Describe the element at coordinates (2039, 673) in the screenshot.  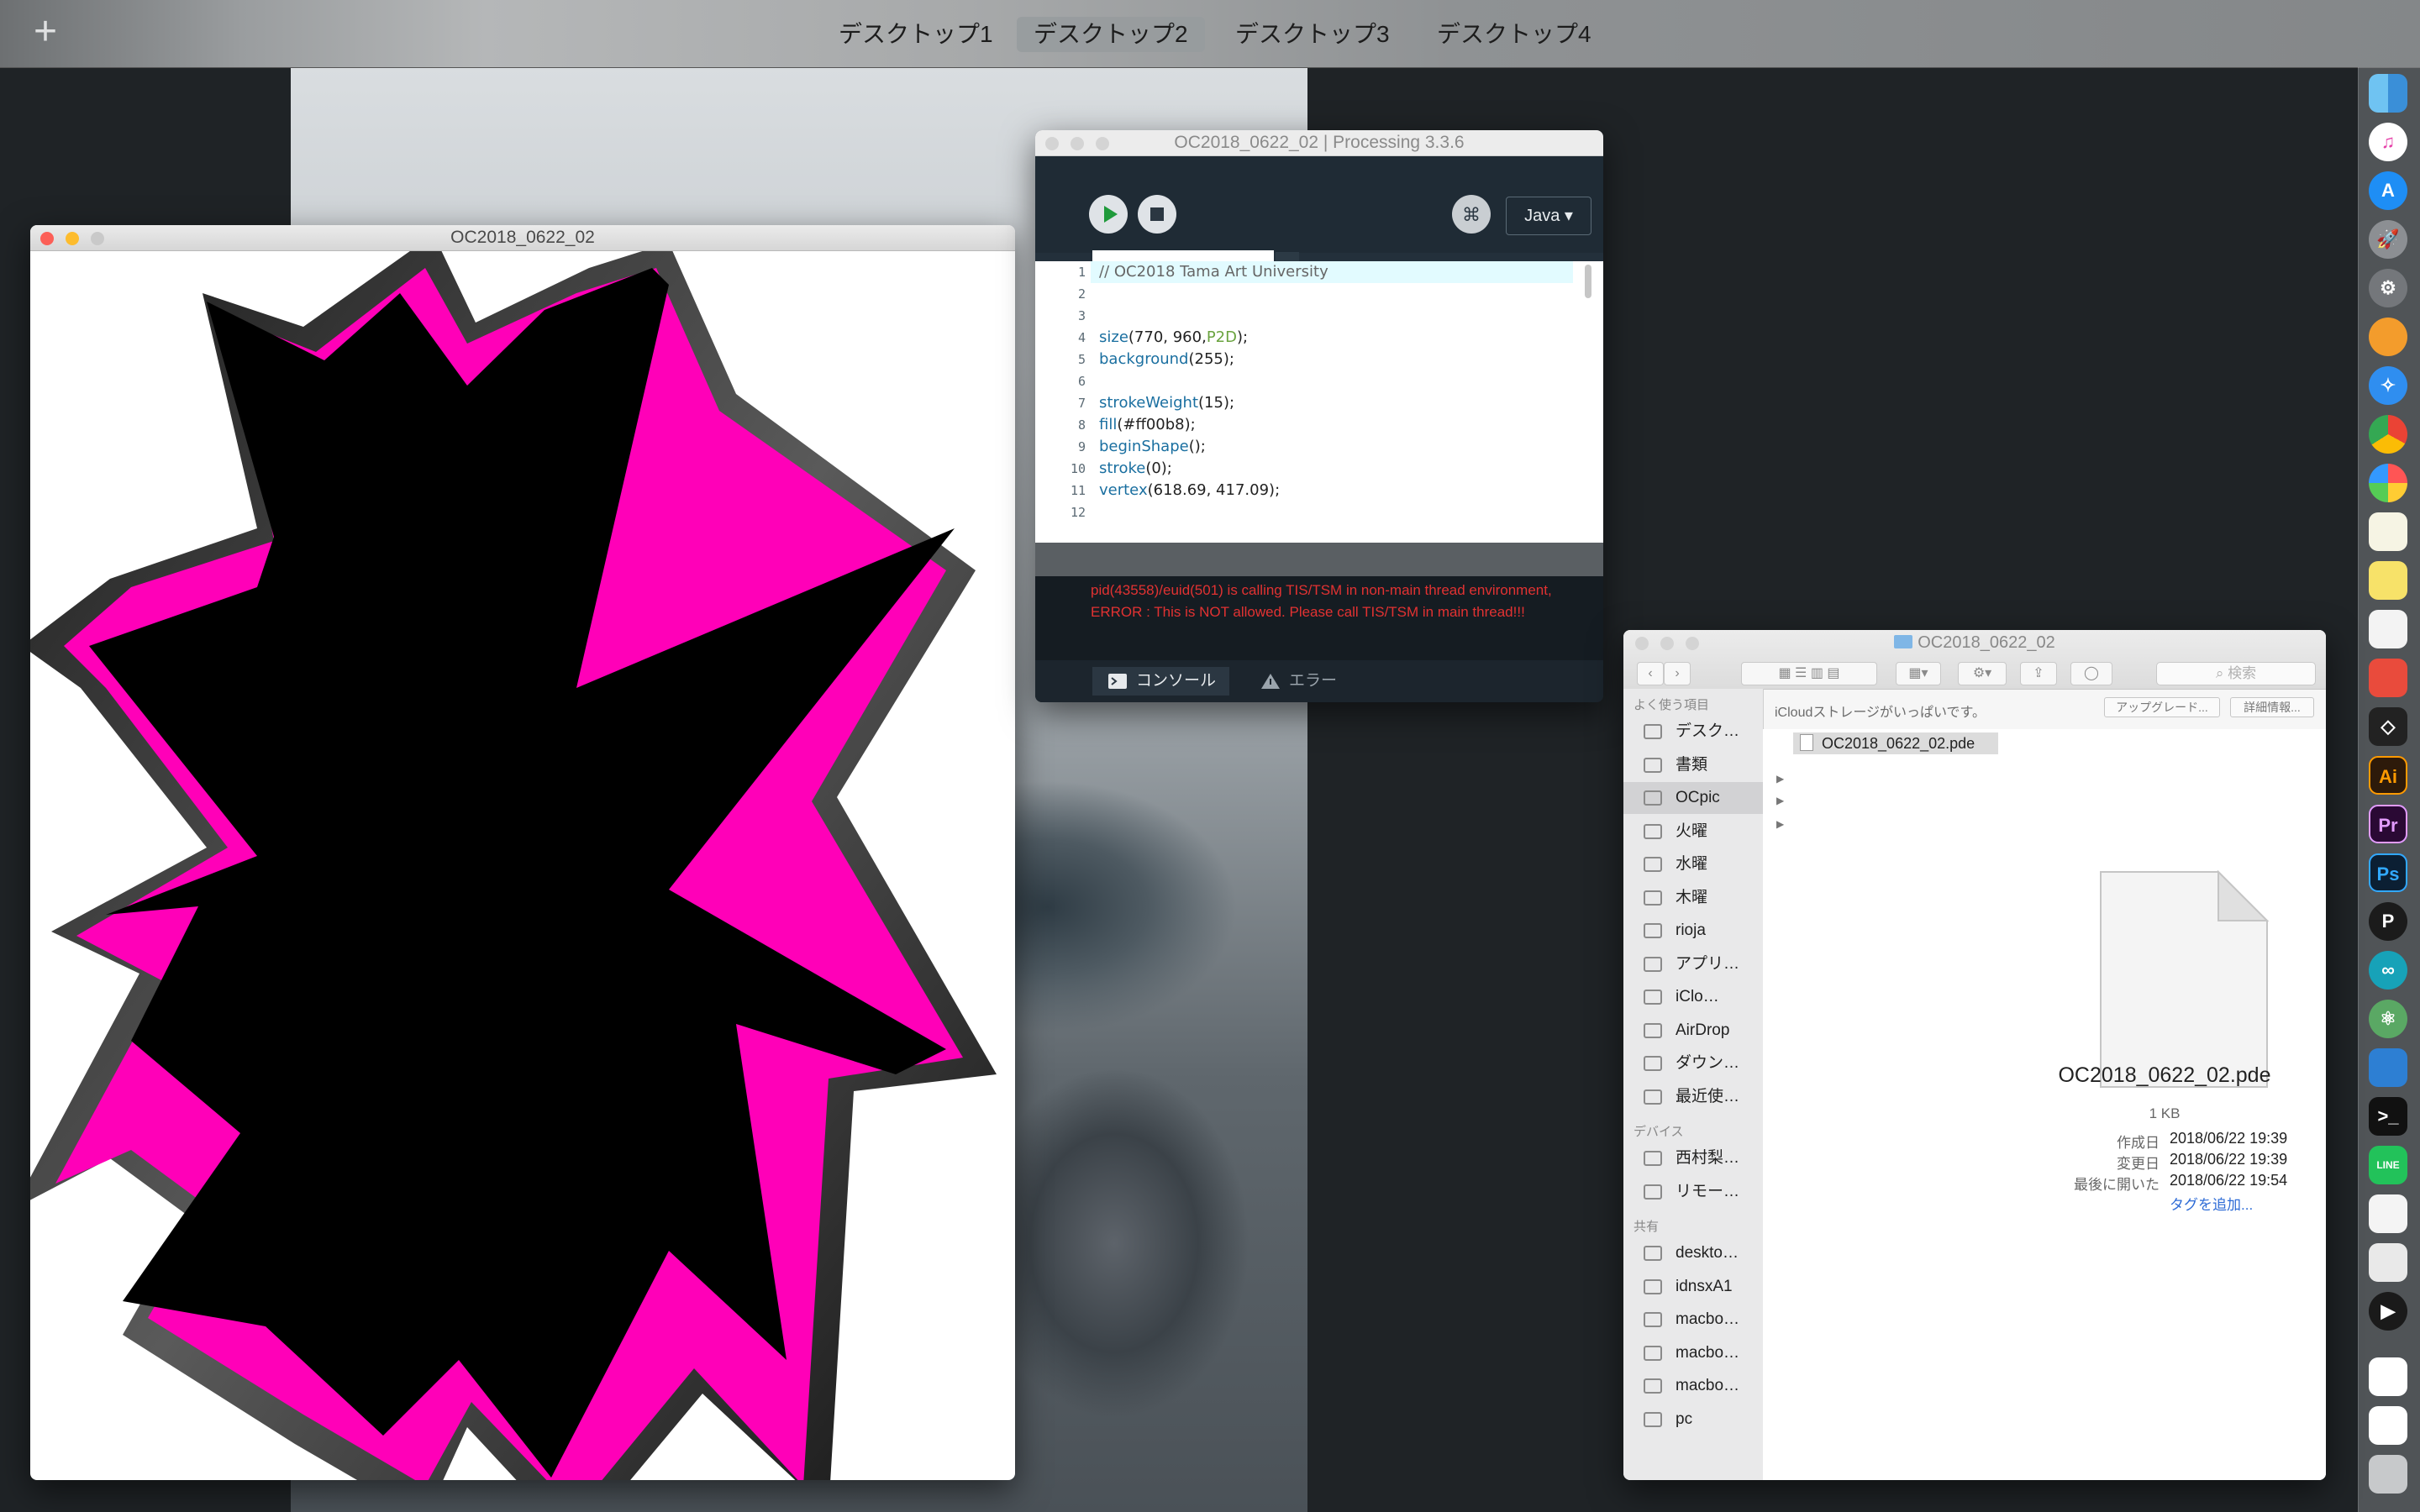
I see `share-button: ⇪` at that location.